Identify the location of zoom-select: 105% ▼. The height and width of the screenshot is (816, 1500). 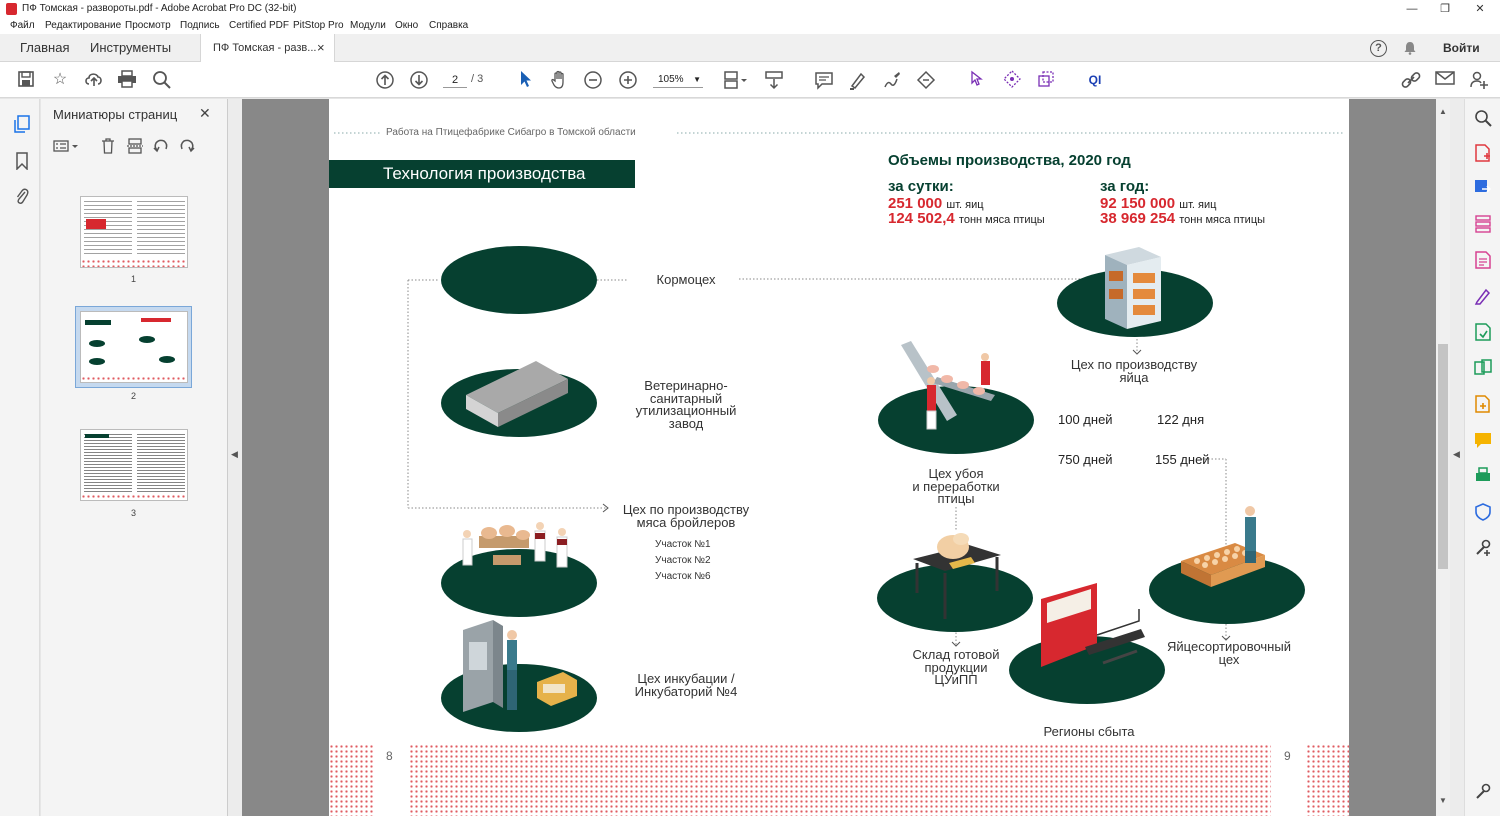
(678, 80).